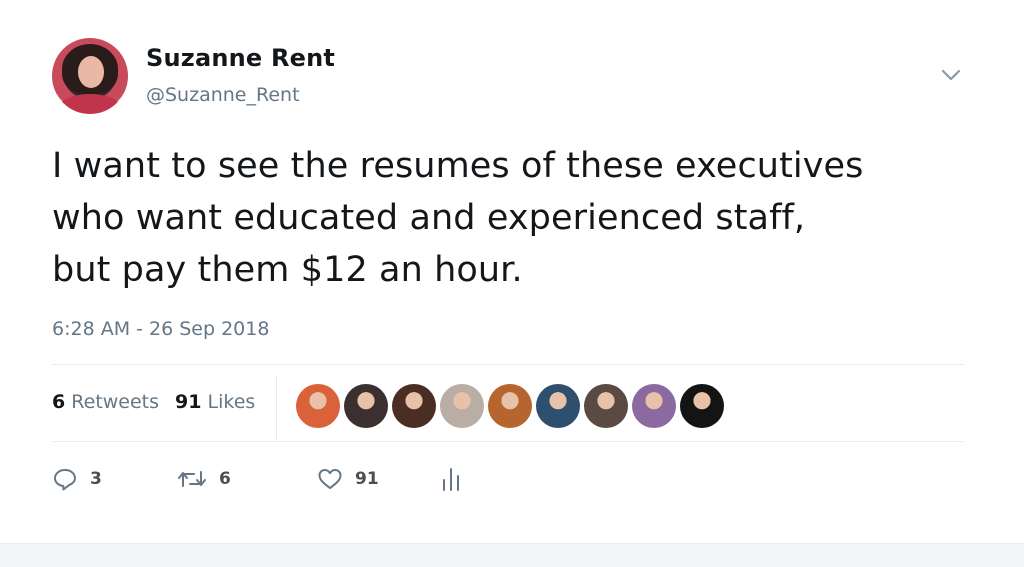  Describe the element at coordinates (558, 406) in the screenshot. I see `avatar-landscape-icon` at that location.